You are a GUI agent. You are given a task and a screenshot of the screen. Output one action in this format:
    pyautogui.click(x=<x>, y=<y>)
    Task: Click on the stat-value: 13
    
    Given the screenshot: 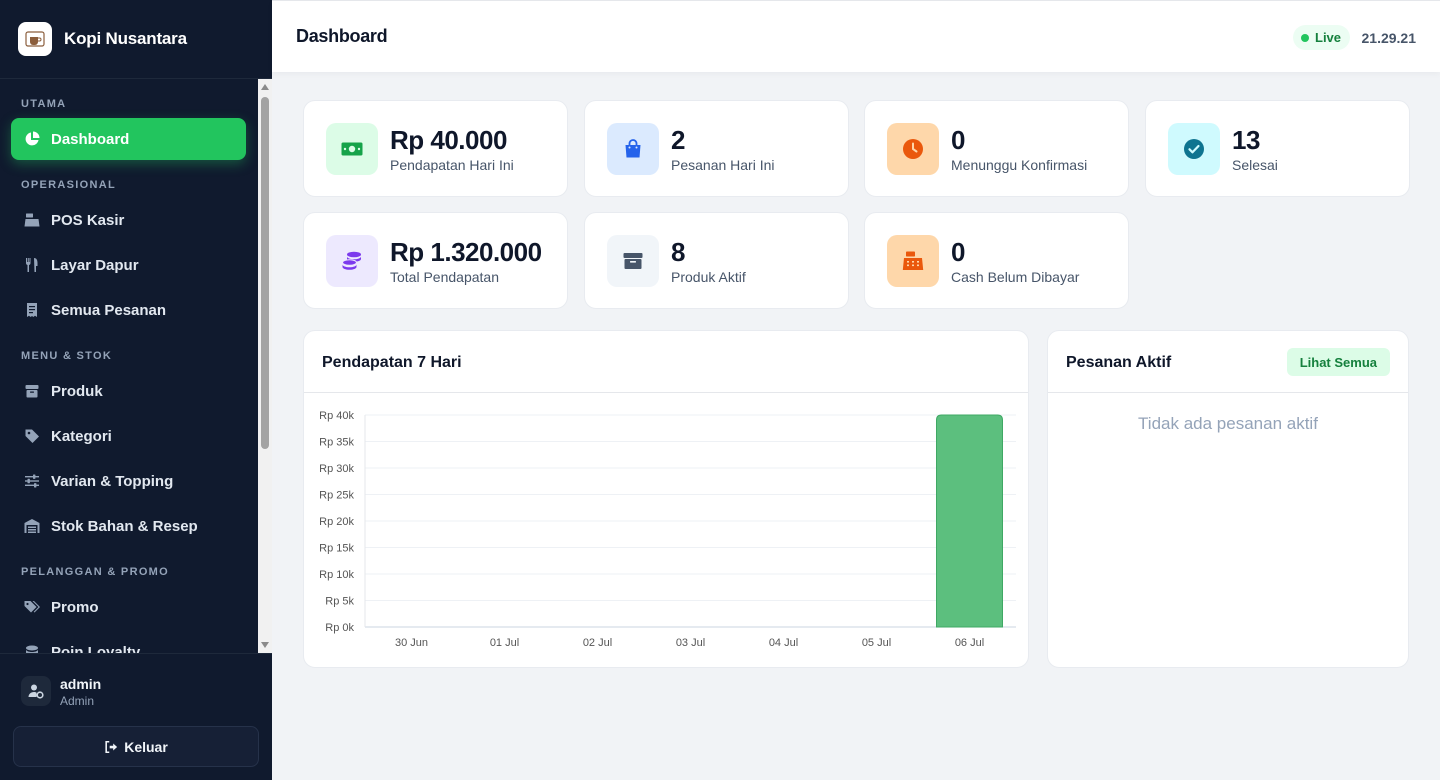 What is the action you would take?
    pyautogui.click(x=1246, y=140)
    